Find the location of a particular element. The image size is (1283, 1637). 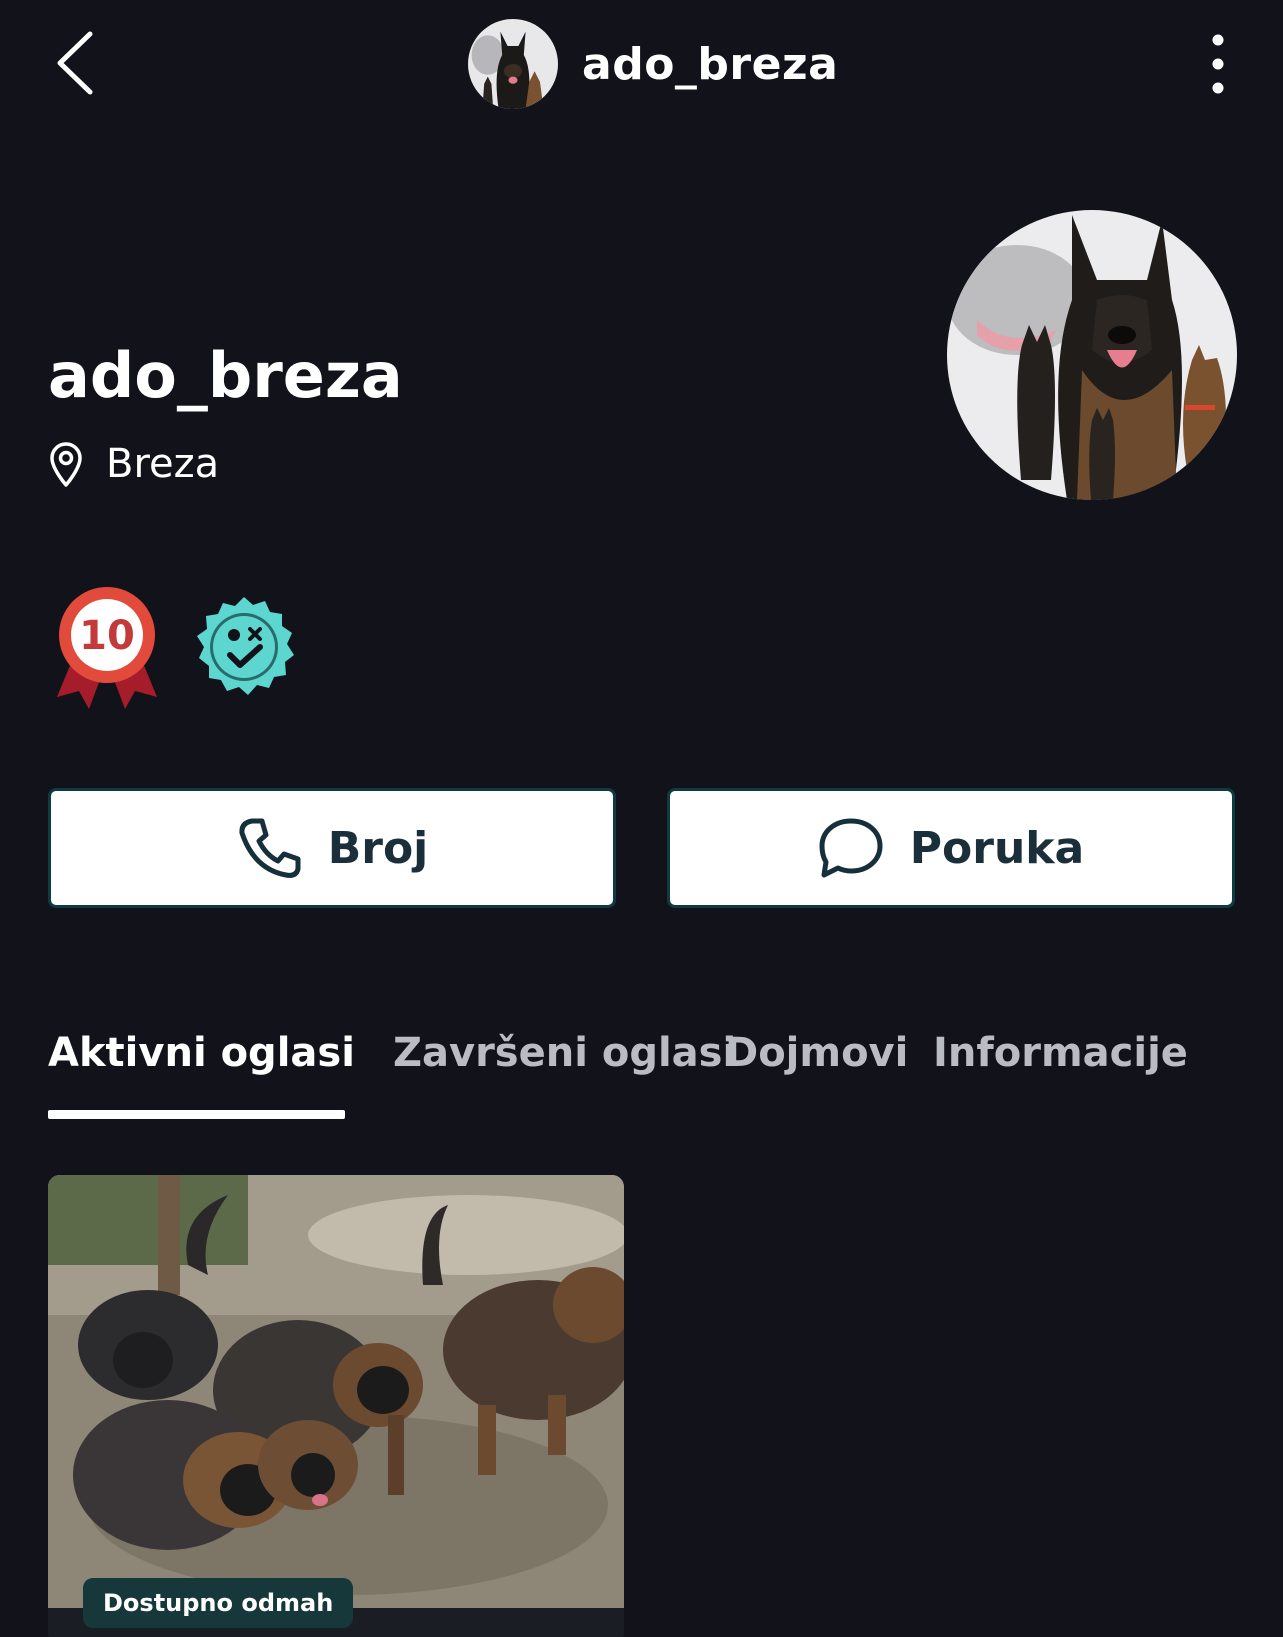

award-badge: 10 is located at coordinates (107, 647).